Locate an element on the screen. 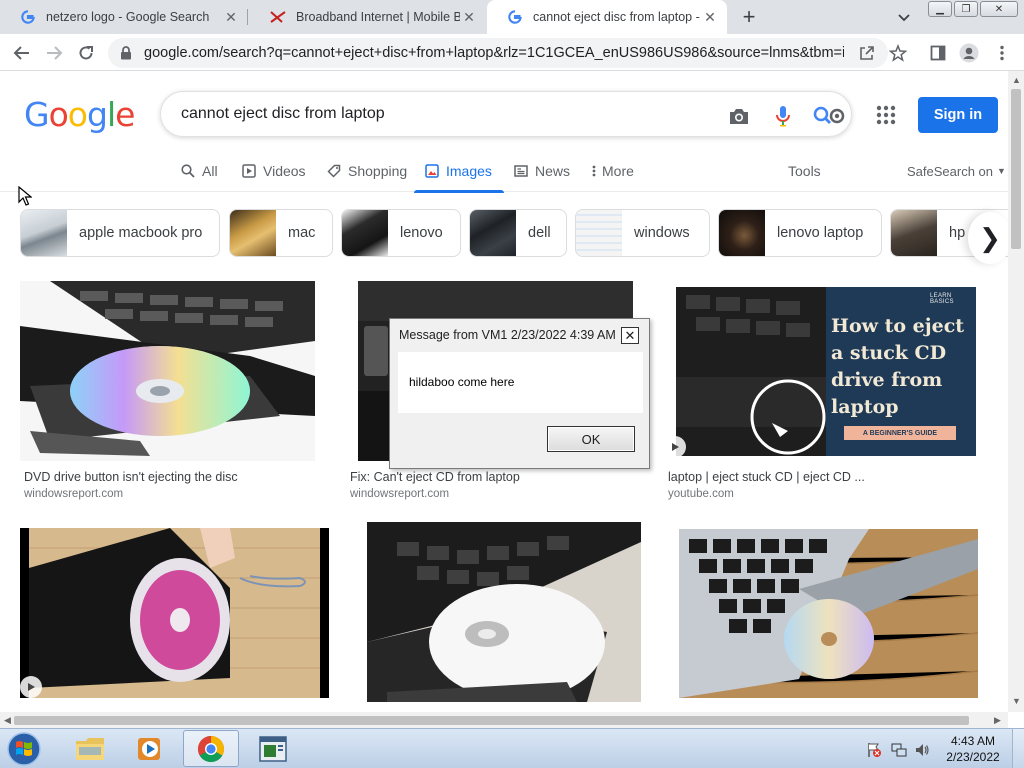 This screenshot has width=1024, height=768. google-logo: Google is located at coordinates (79, 114).